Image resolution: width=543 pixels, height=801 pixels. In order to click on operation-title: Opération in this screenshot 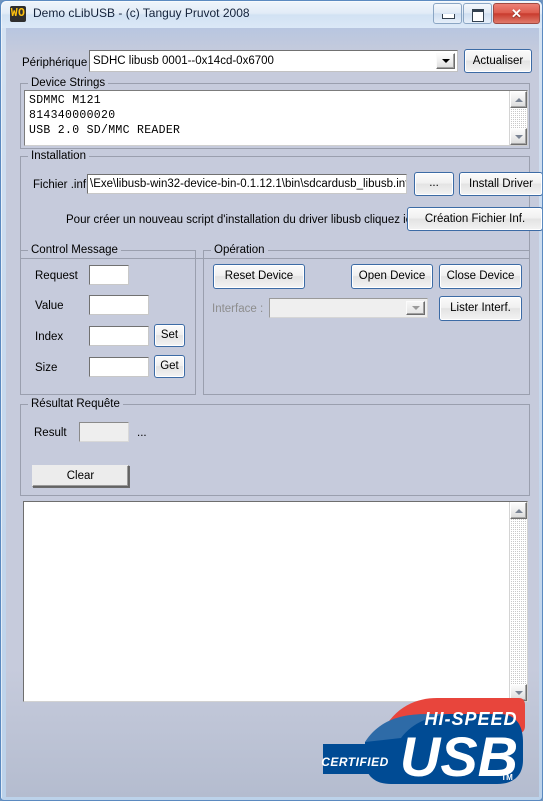, I will do `click(239, 250)`.